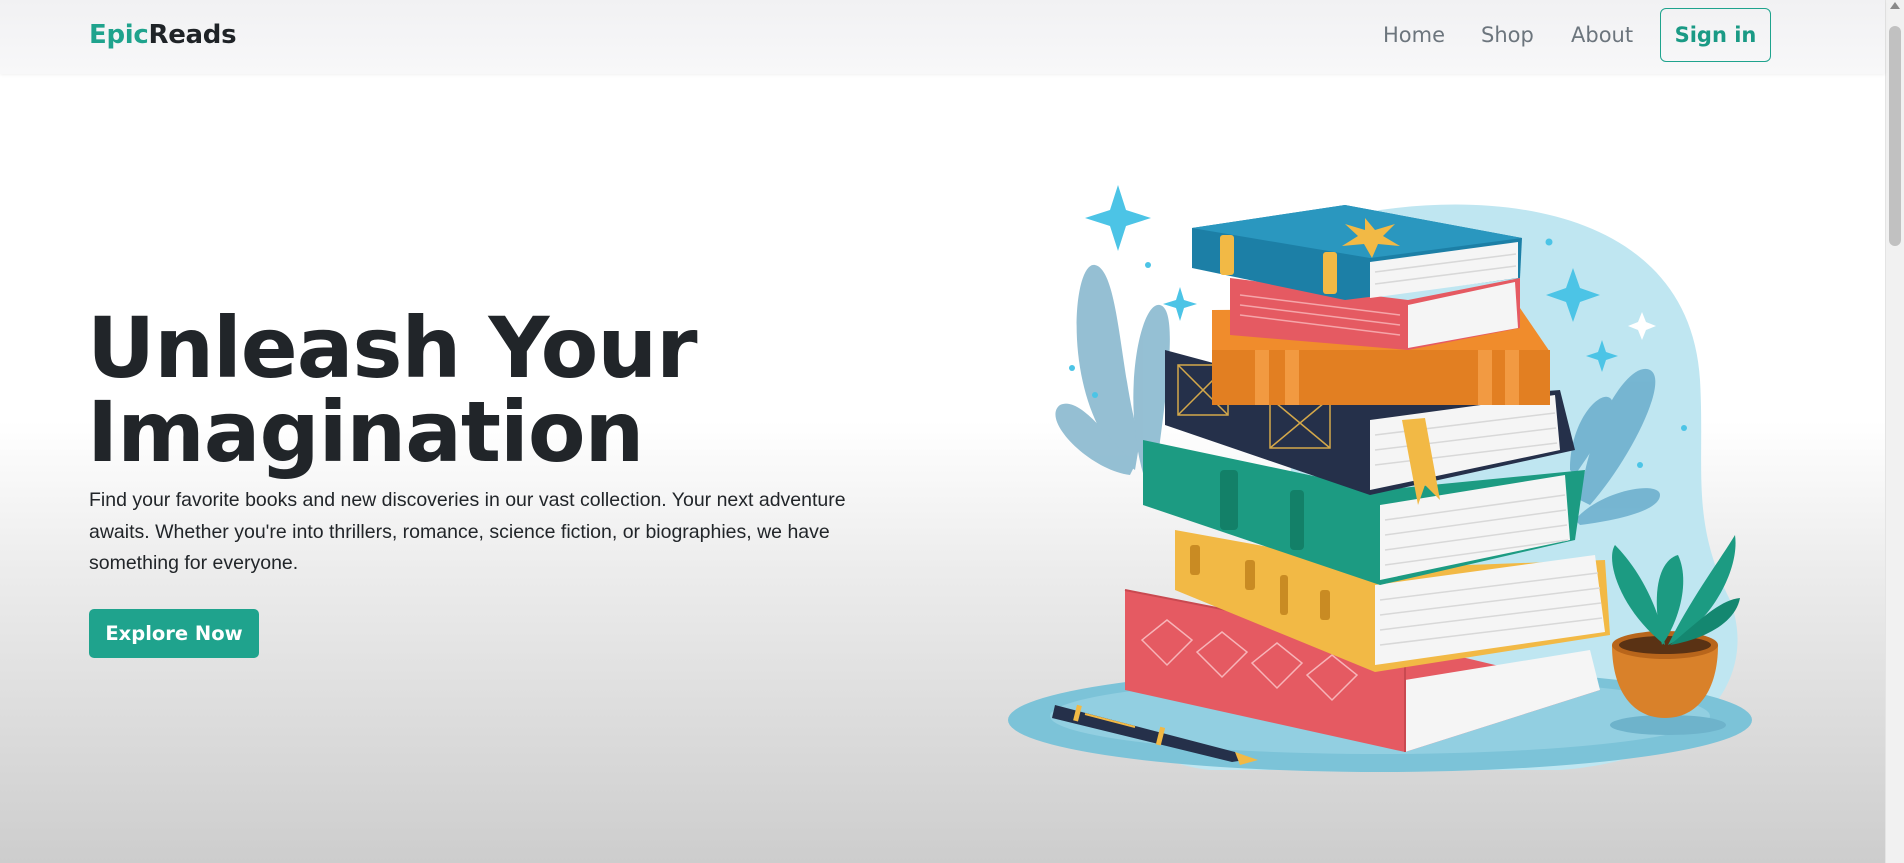  I want to click on hero-title: Unleash Your Imagination, so click(392, 390).